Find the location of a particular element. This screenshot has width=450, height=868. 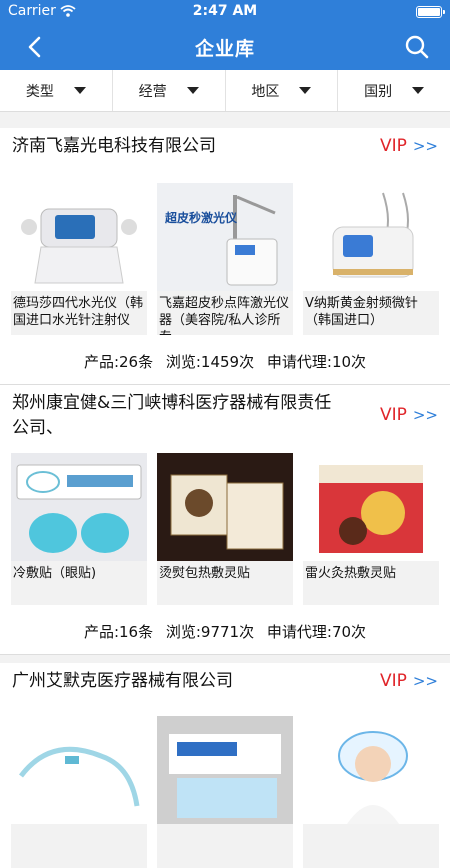

page-title: 企业库 is located at coordinates (224, 49).